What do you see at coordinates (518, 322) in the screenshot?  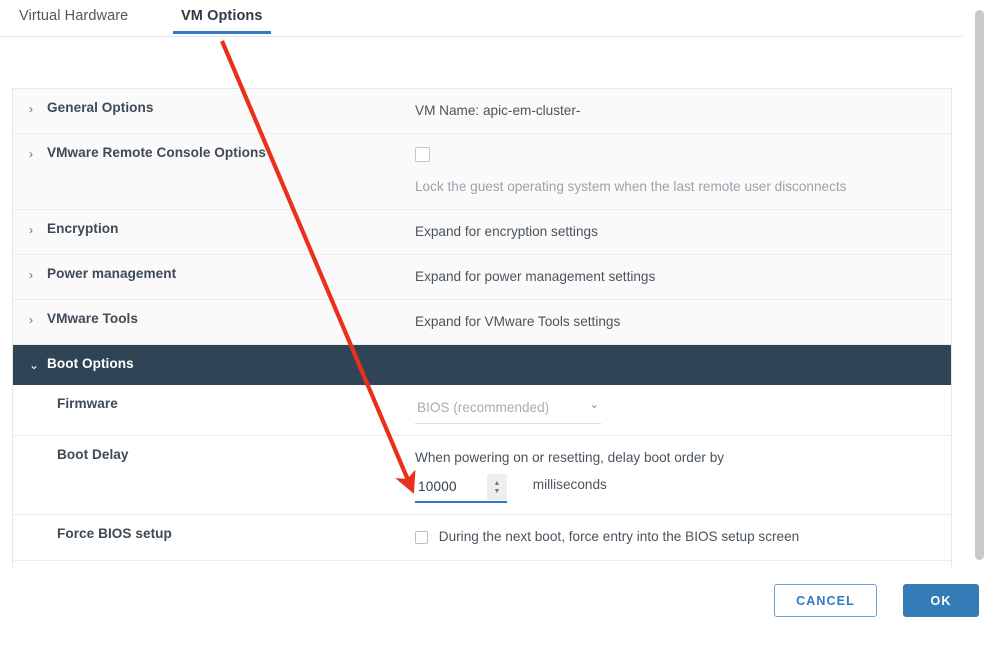 I see `row-value-vmware-tools: Expand for VMware Tools settings` at bounding box center [518, 322].